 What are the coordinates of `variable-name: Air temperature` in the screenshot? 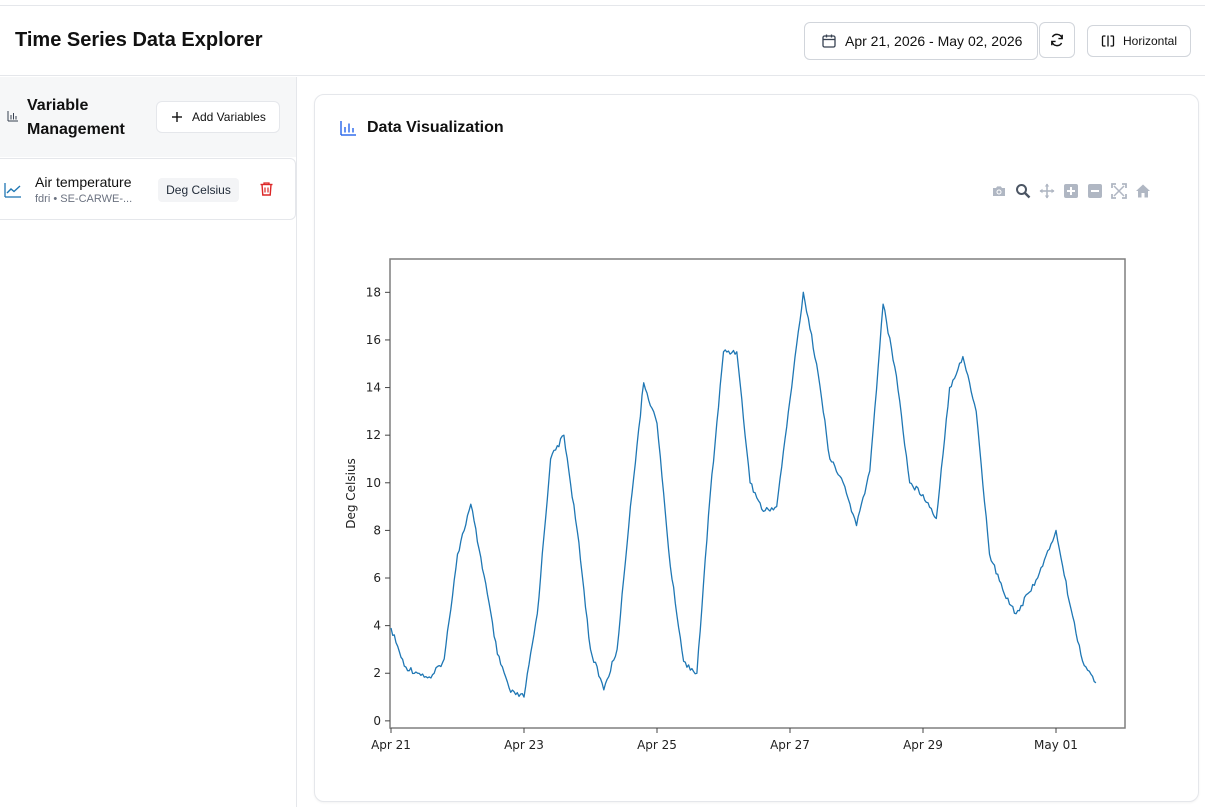 It's located at (83, 182).